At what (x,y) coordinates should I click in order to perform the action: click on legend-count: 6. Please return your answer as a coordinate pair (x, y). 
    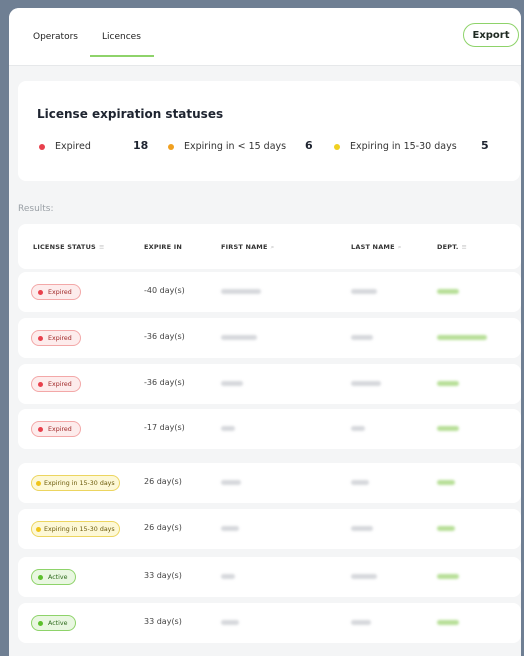
    Looking at the image, I should click on (309, 145).